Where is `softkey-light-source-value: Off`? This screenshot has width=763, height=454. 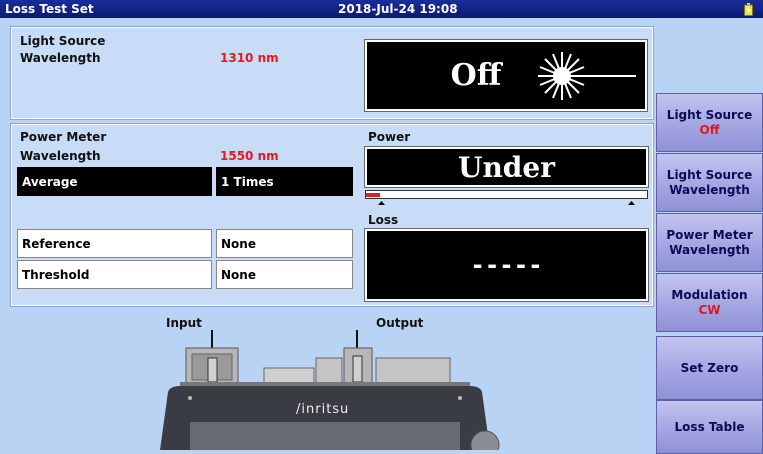
softkey-light-source-value: Off is located at coordinates (709, 129).